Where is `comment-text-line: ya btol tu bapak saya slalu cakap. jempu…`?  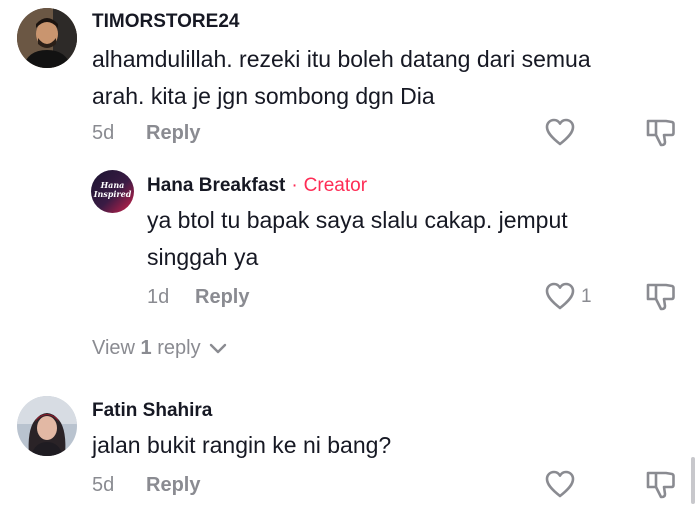 comment-text-line: ya btol tu bapak saya slalu cakap. jempu… is located at coordinates (357, 220).